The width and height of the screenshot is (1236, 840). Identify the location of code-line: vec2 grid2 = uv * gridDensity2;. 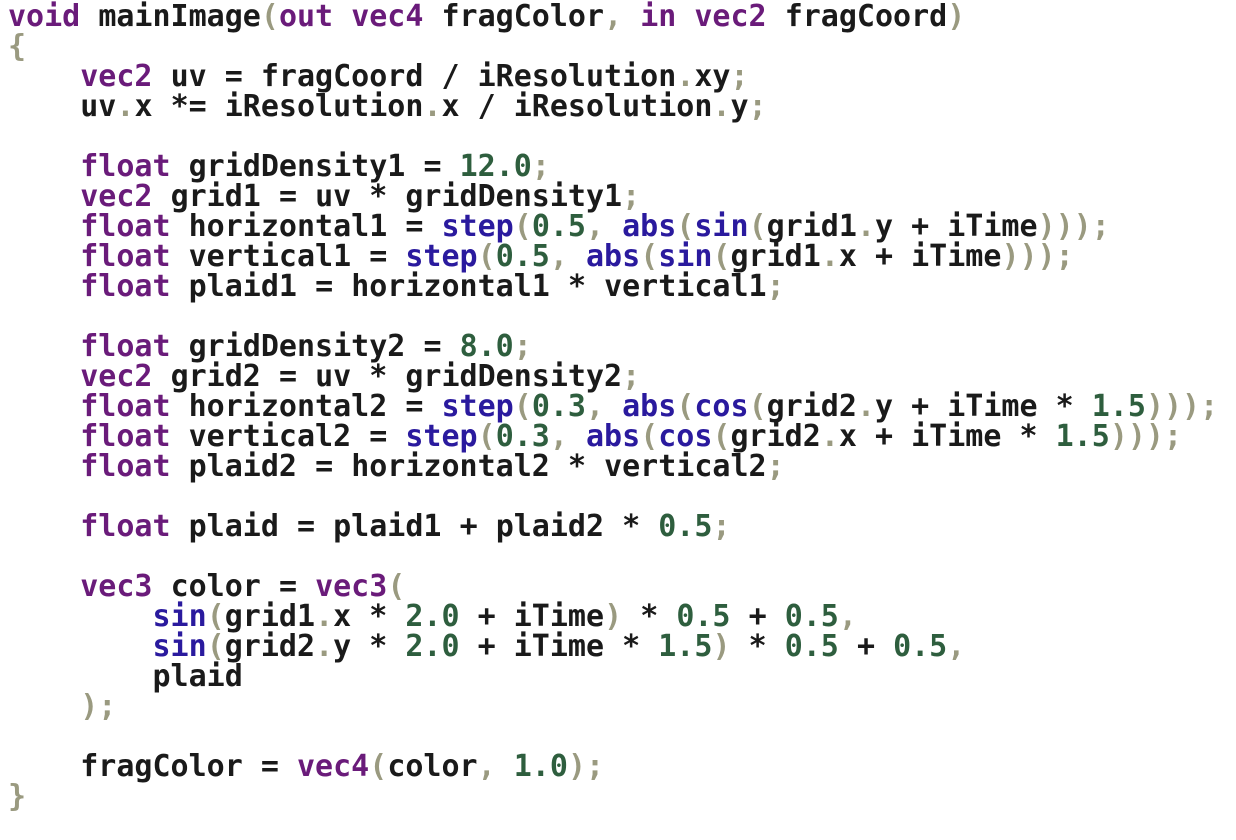
(613, 377).